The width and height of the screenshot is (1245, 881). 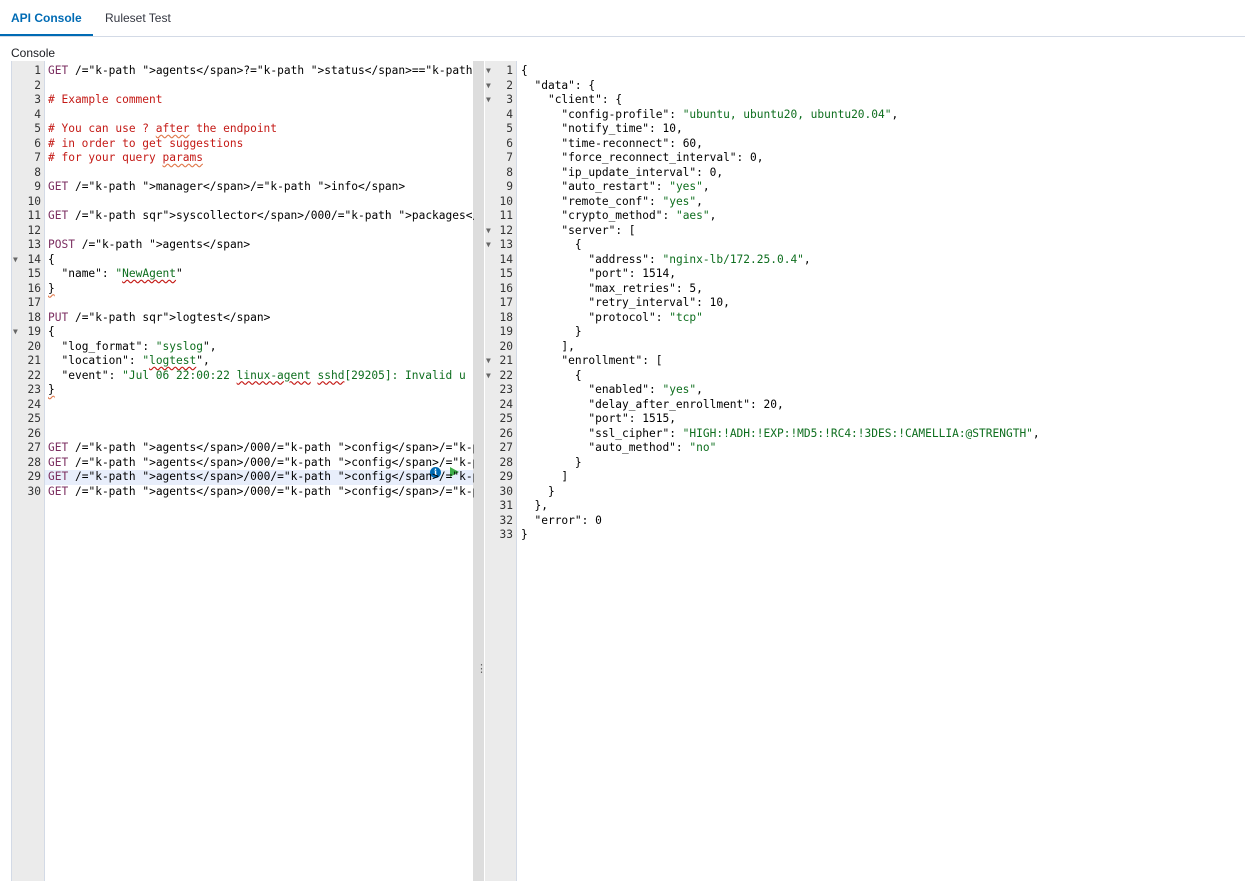 I want to click on response-line-number: 6, so click(x=509, y=143).